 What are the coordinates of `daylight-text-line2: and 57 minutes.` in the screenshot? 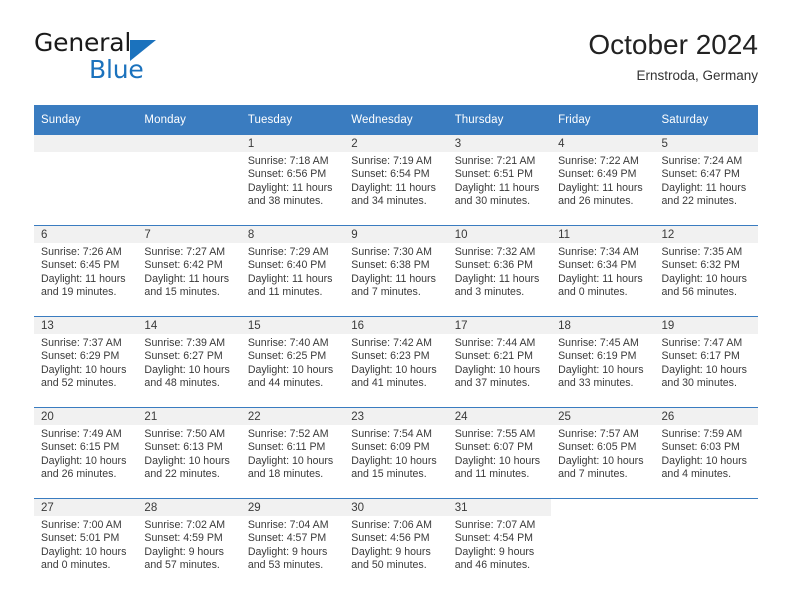 It's located at (182, 565).